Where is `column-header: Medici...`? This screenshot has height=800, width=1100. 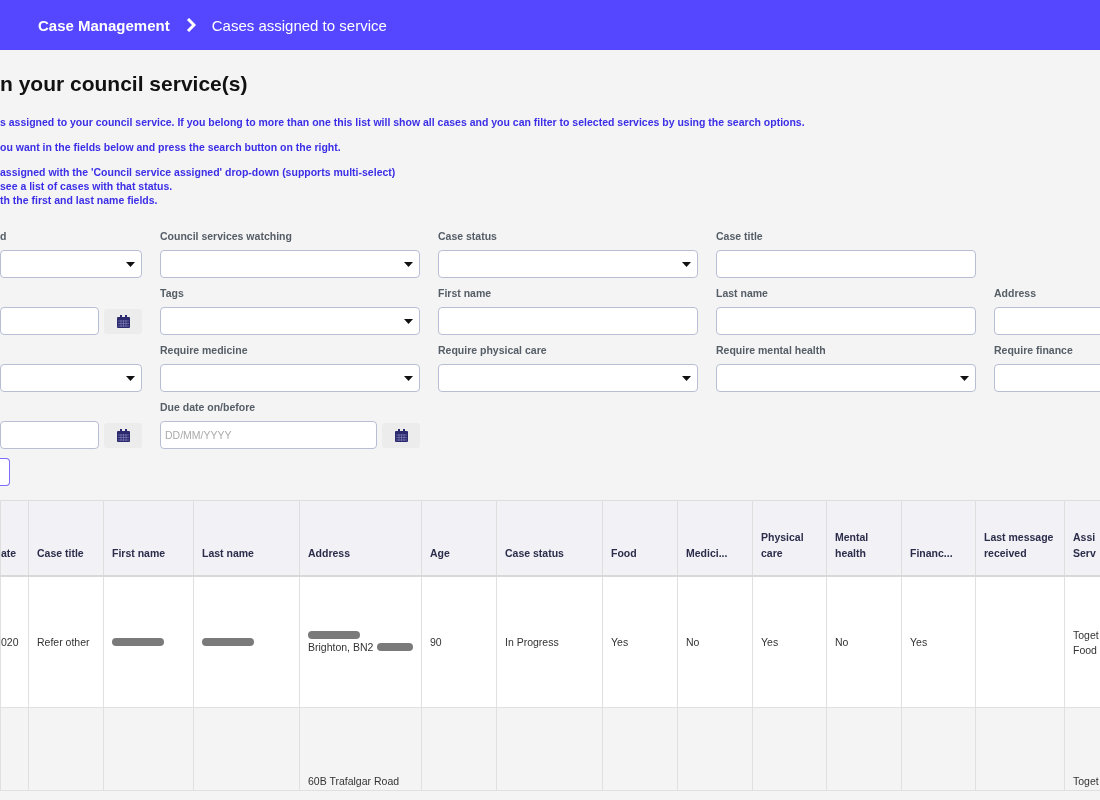
column-header: Medici... is located at coordinates (715, 538).